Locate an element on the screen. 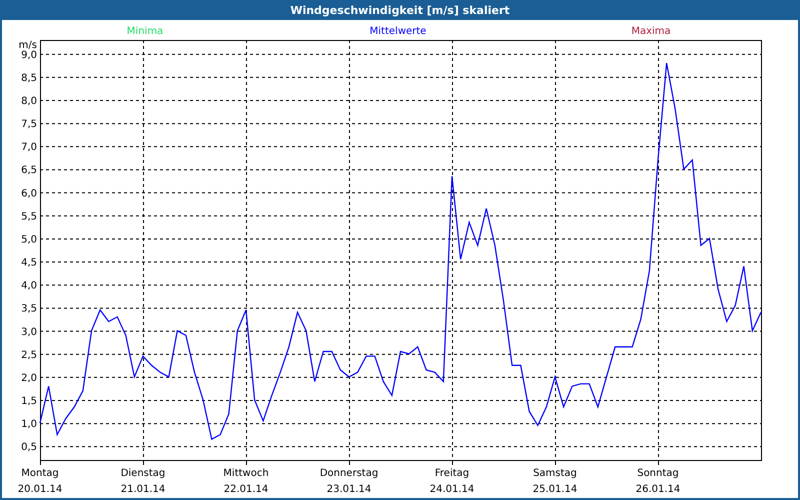  y-tick-label: 9,0 is located at coordinates (29, 55).